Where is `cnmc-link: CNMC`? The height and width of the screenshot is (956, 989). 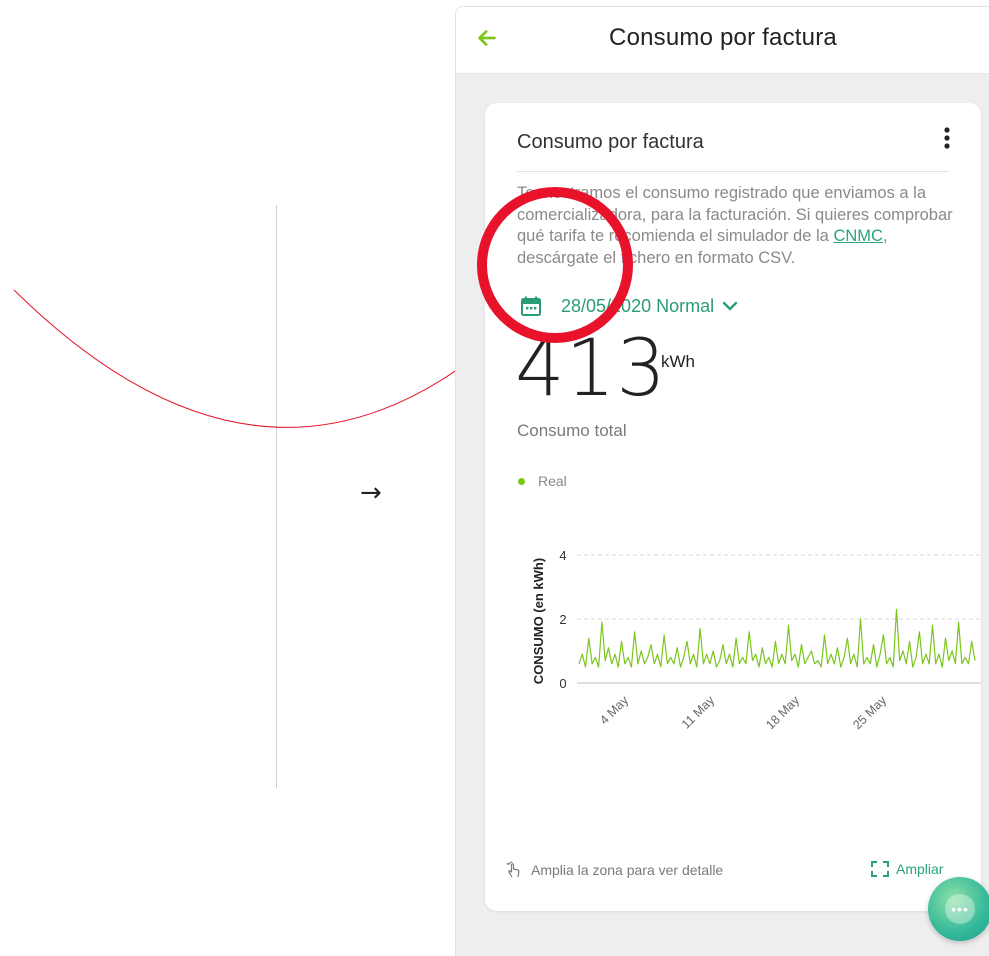 cnmc-link: CNMC is located at coordinates (858, 236).